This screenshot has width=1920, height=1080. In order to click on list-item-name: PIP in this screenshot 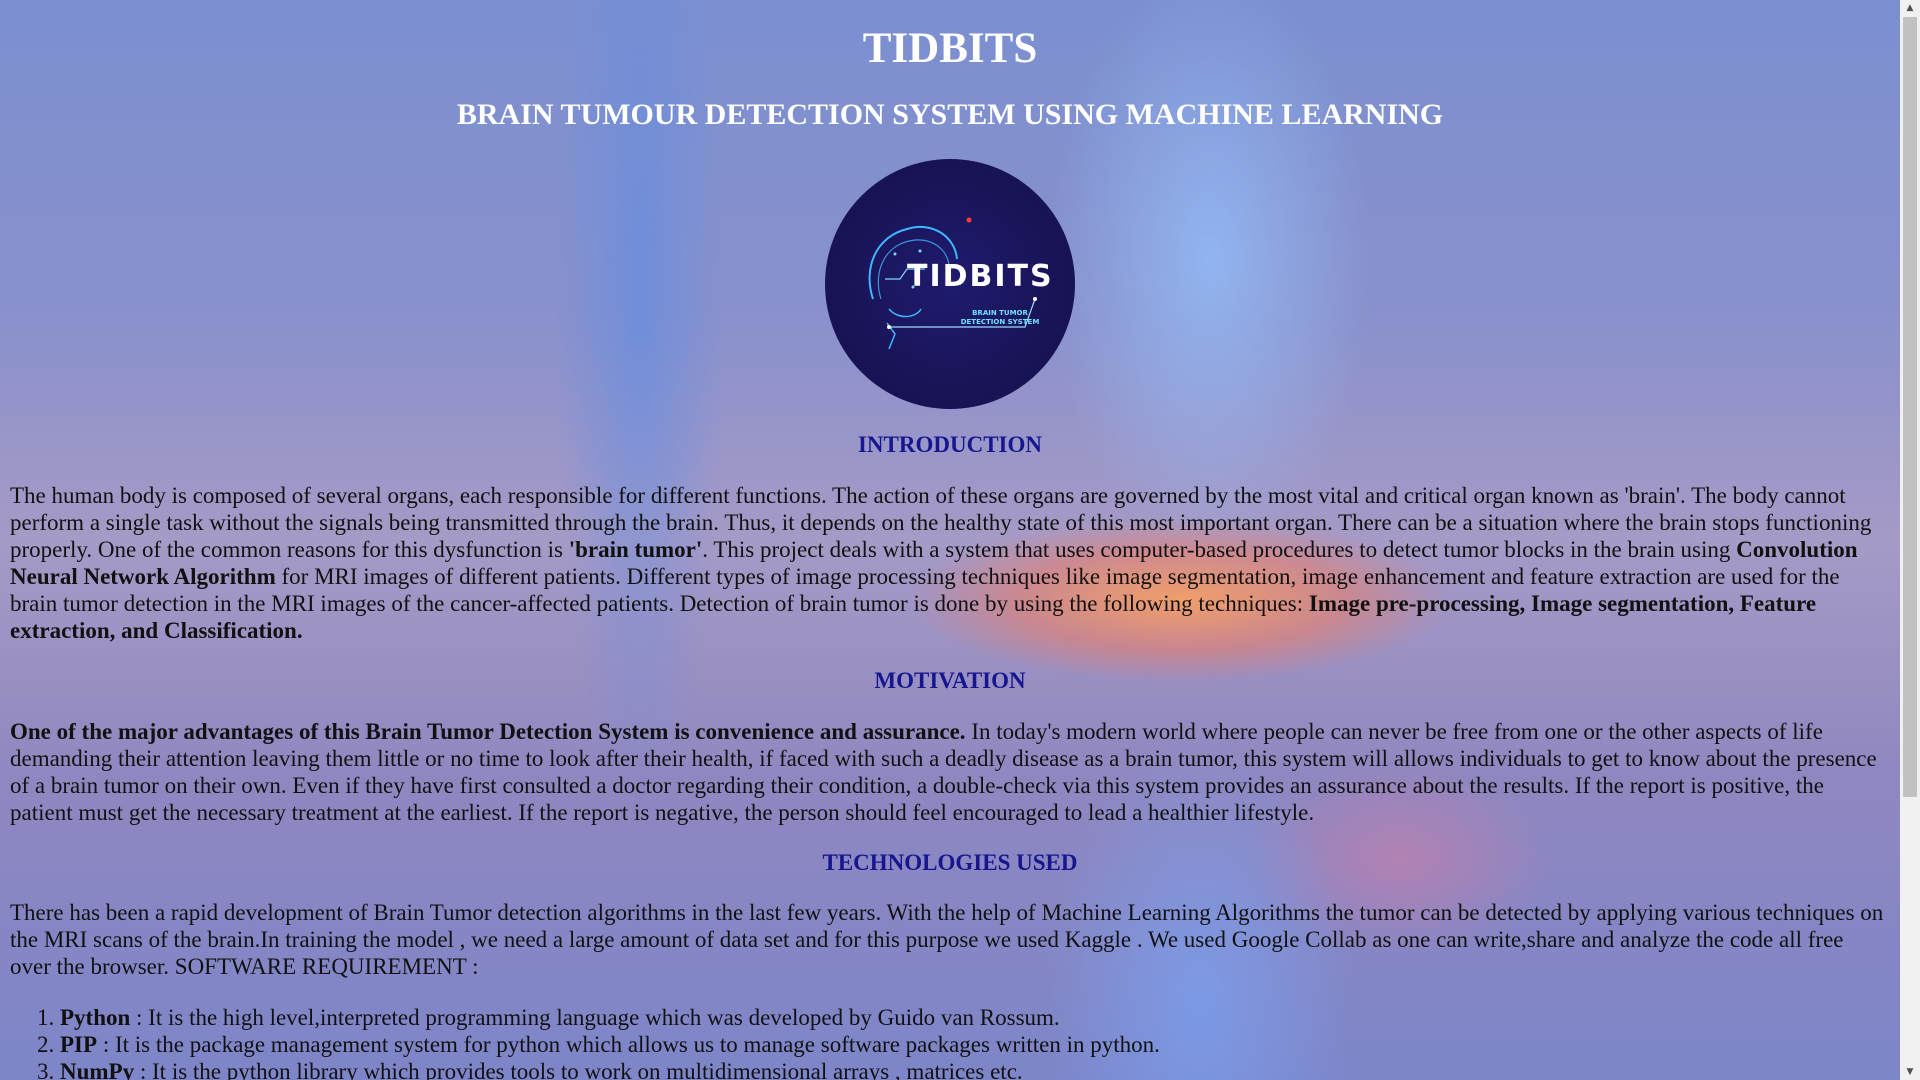, I will do `click(79, 1044)`.